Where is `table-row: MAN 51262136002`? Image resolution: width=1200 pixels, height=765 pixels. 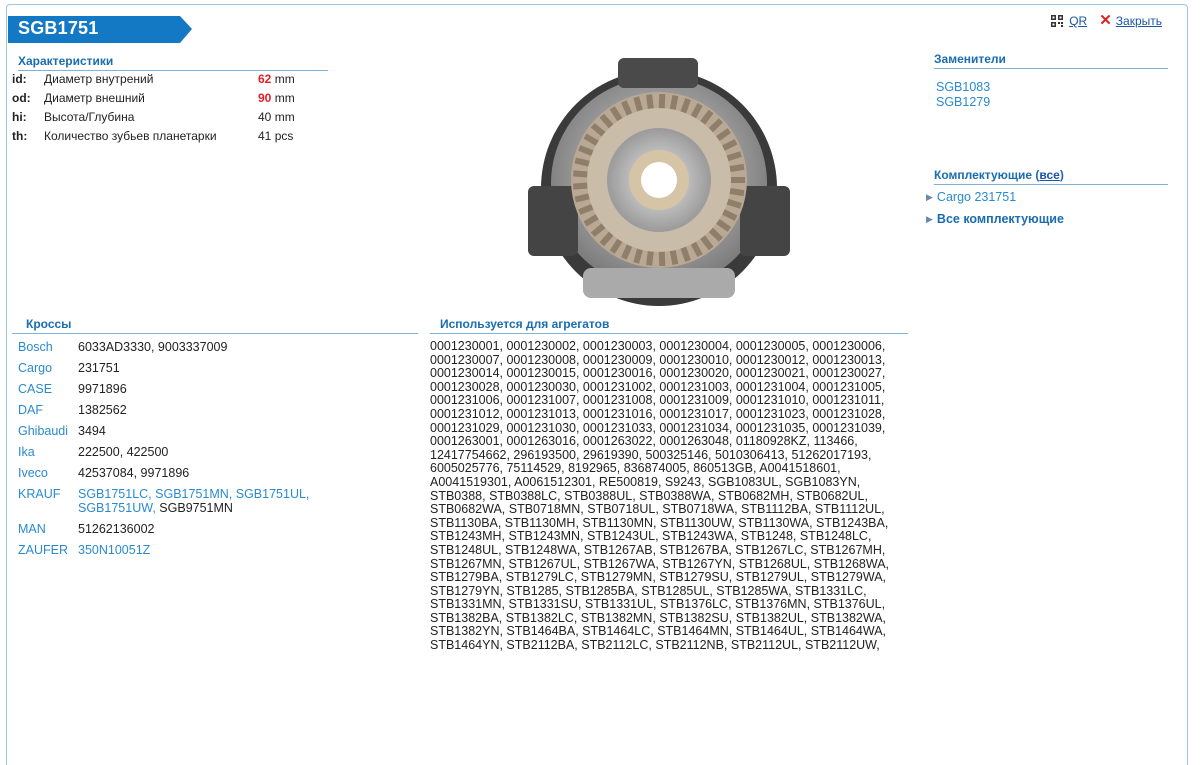 table-row: MAN 51262136002 is located at coordinates (163, 532).